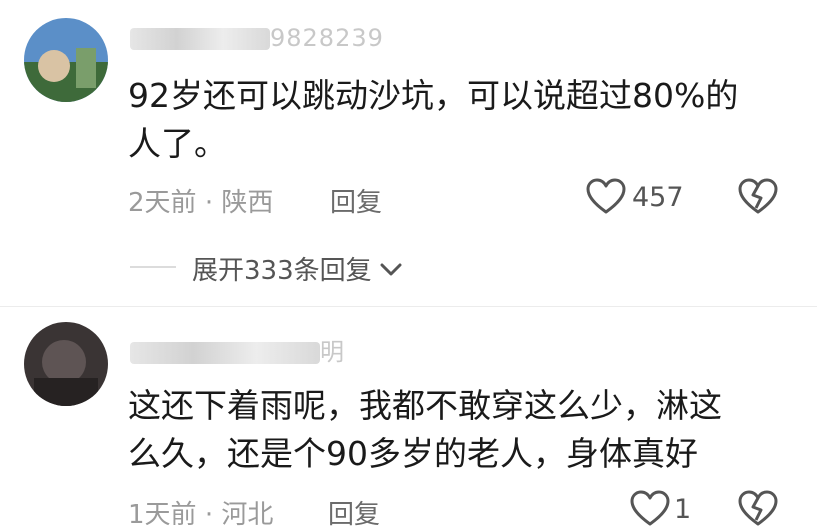  Describe the element at coordinates (332, 352) in the screenshot. I see `username-visible-part: 明` at that location.